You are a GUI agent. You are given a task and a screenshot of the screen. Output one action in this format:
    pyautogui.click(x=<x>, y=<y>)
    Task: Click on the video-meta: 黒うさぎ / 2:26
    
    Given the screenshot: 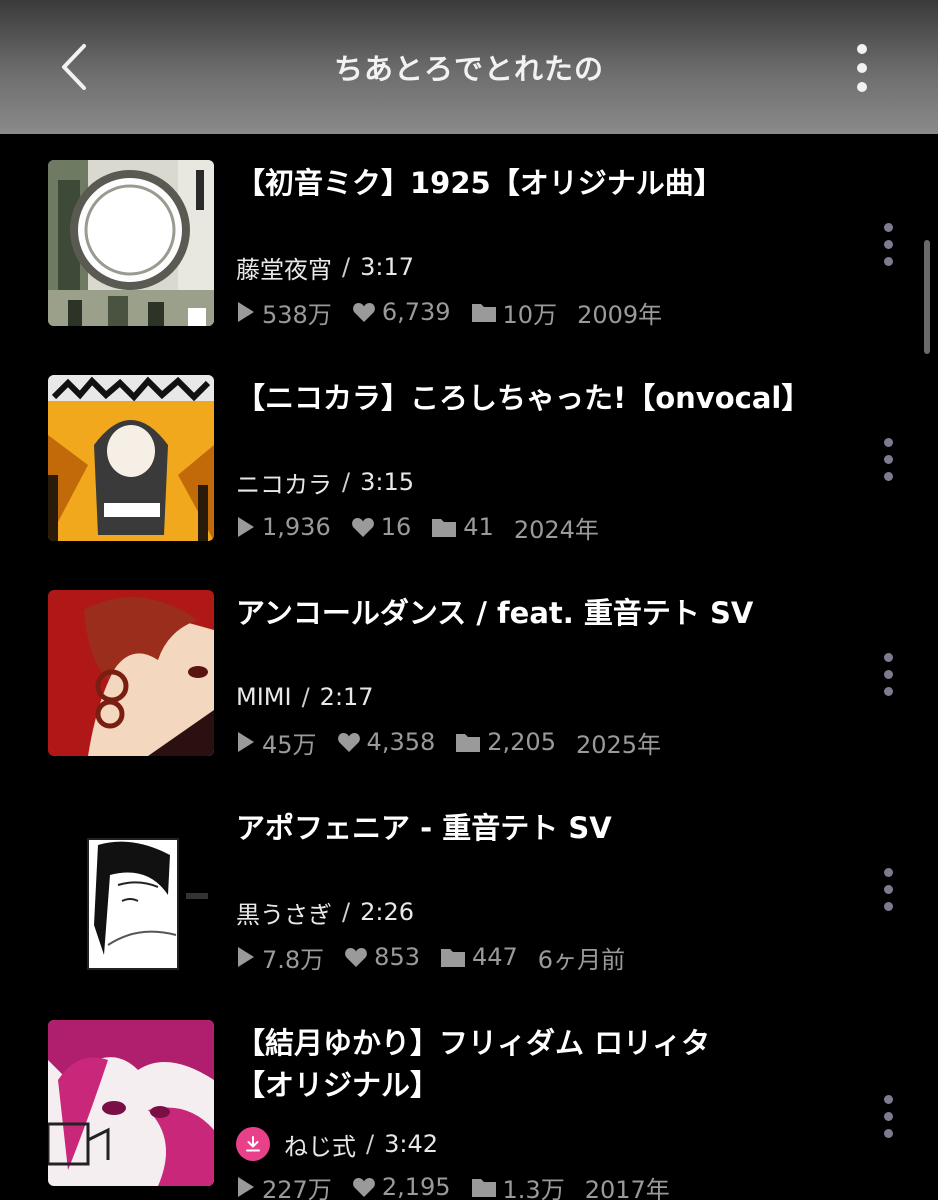 What is the action you would take?
    pyautogui.click(x=325, y=912)
    